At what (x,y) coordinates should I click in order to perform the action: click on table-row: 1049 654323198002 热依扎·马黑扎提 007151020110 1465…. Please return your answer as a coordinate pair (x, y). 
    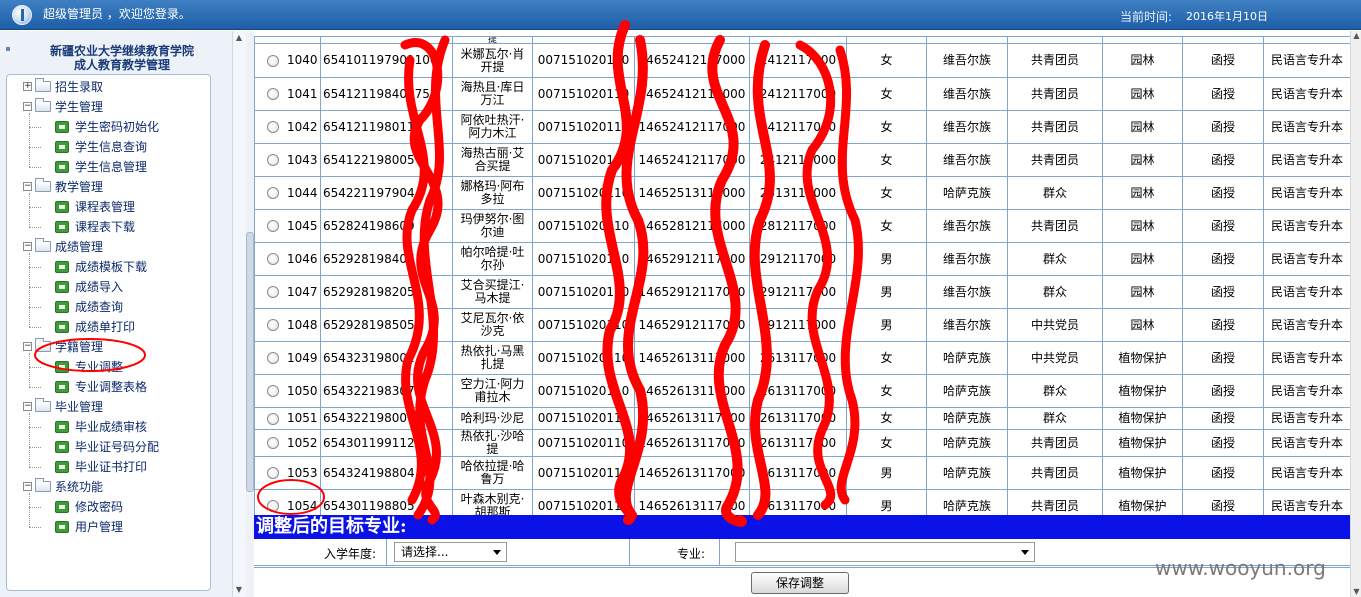
    Looking at the image, I should click on (802, 358).